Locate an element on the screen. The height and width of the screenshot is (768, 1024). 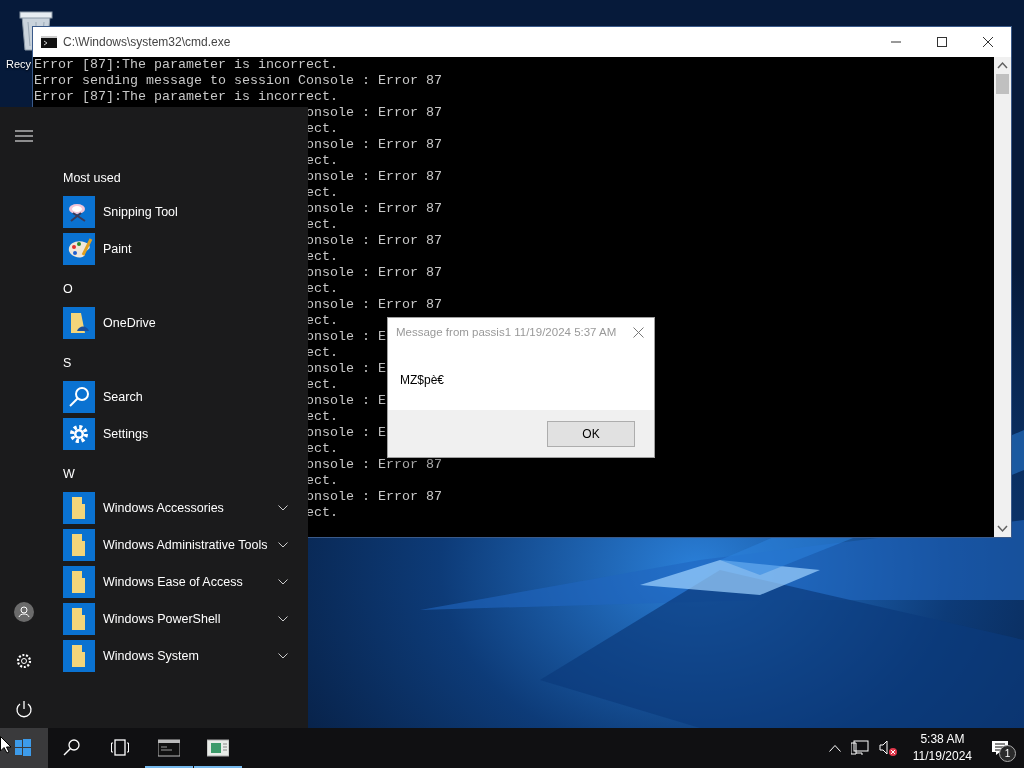
mouse-cursor-icon is located at coordinates (6, 745).